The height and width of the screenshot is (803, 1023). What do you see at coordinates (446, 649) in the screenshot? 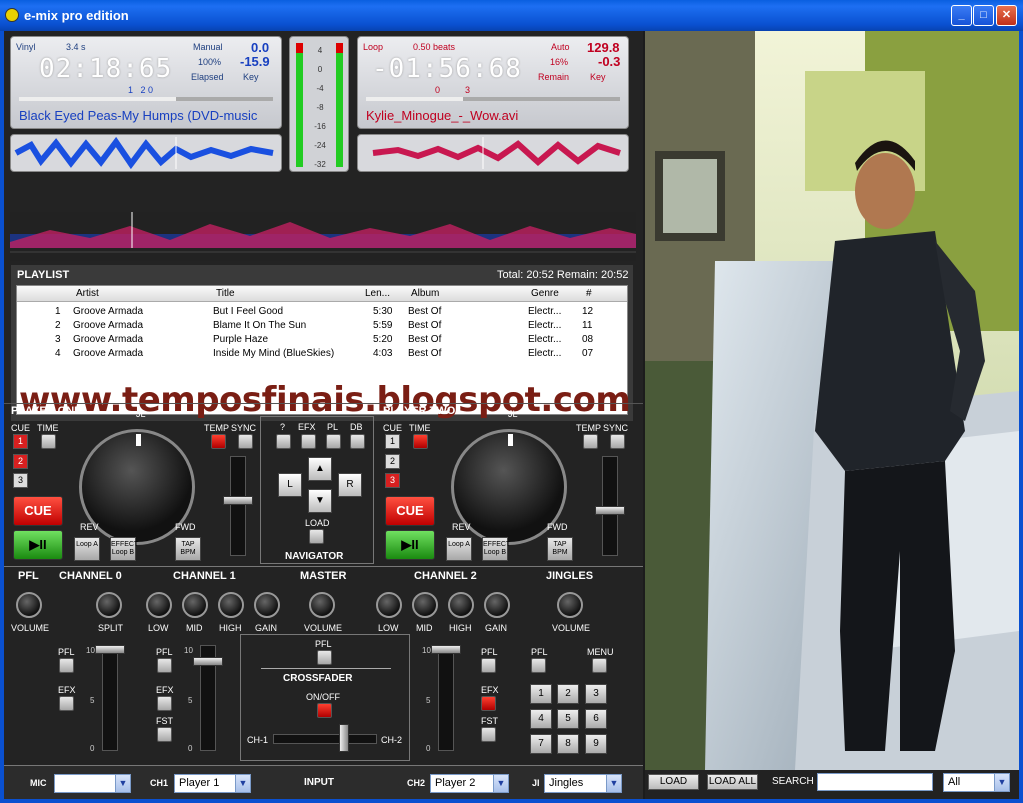
I see `ch2-fader` at bounding box center [446, 649].